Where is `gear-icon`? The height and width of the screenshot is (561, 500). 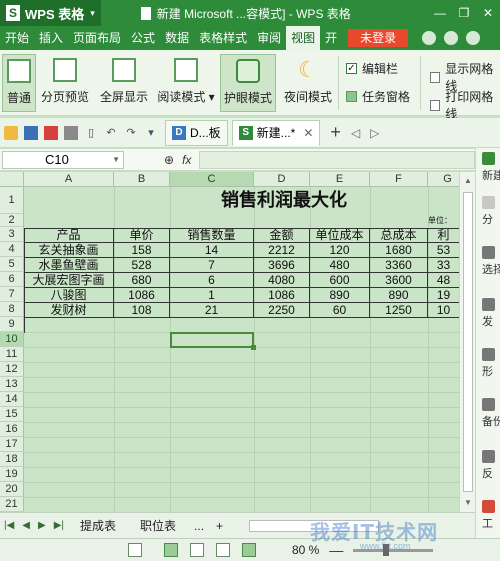 gear-icon is located at coordinates (429, 38).